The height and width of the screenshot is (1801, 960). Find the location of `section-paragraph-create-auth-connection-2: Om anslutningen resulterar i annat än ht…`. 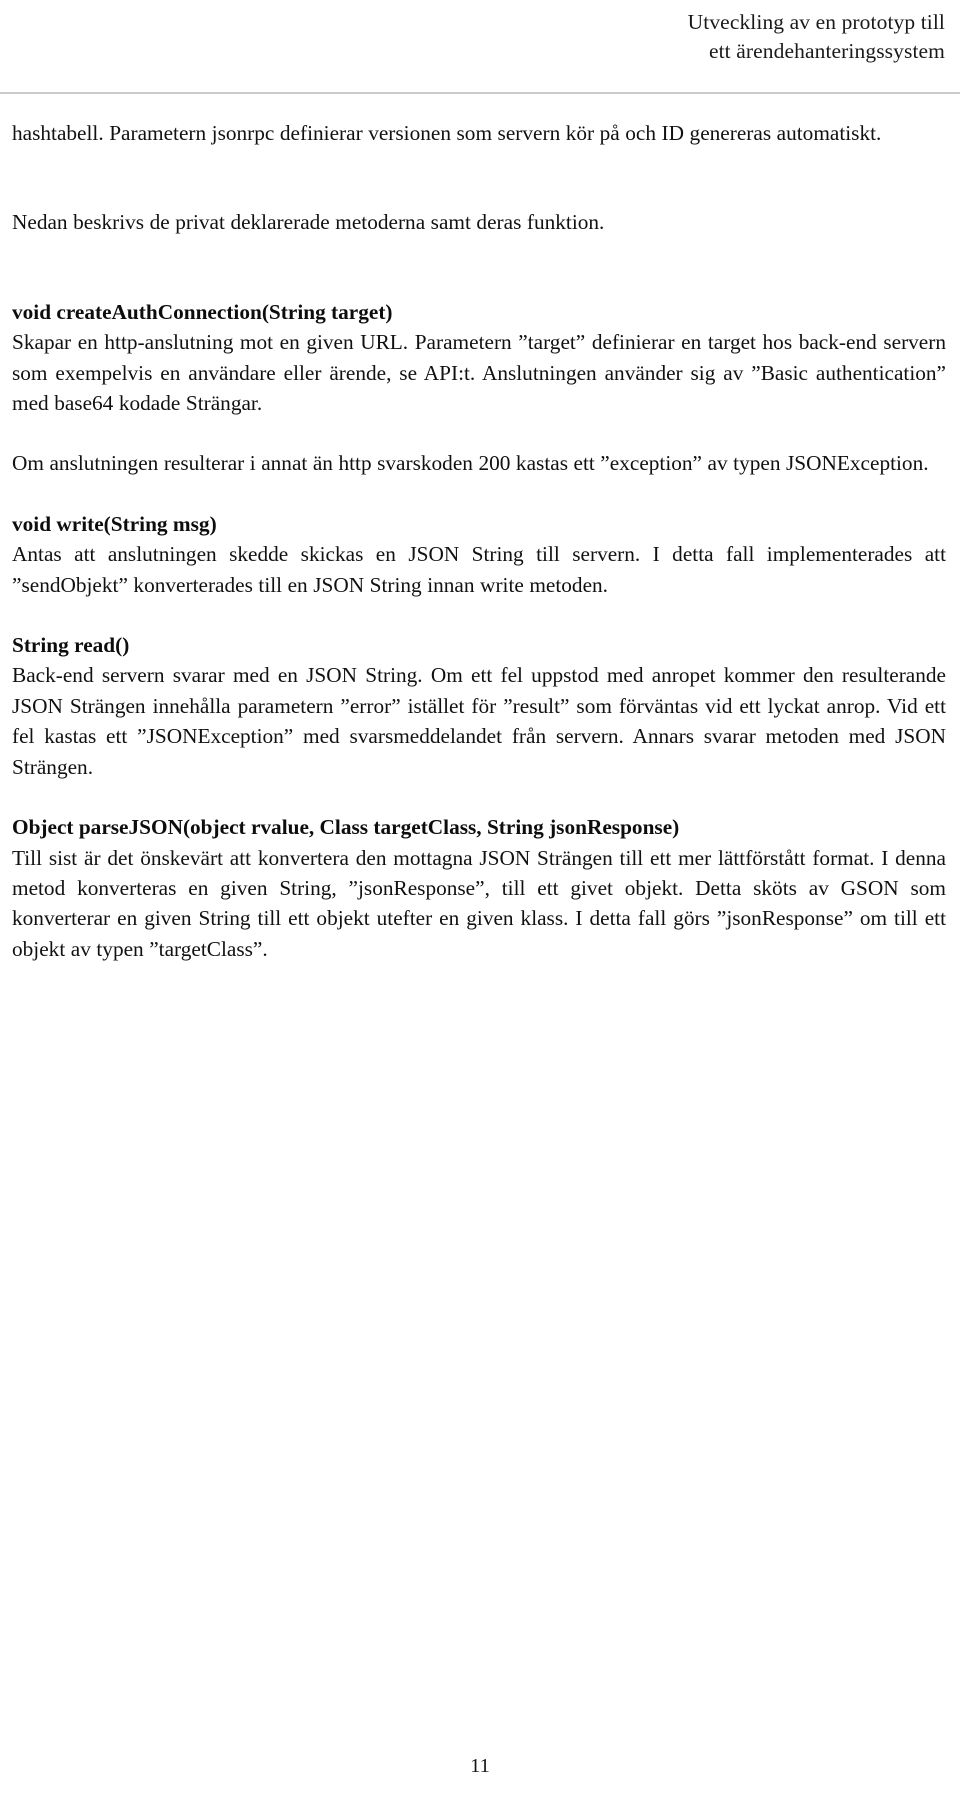

section-paragraph-create-auth-connection-2: Om anslutningen resulterar i annat än ht… is located at coordinates (470, 463).